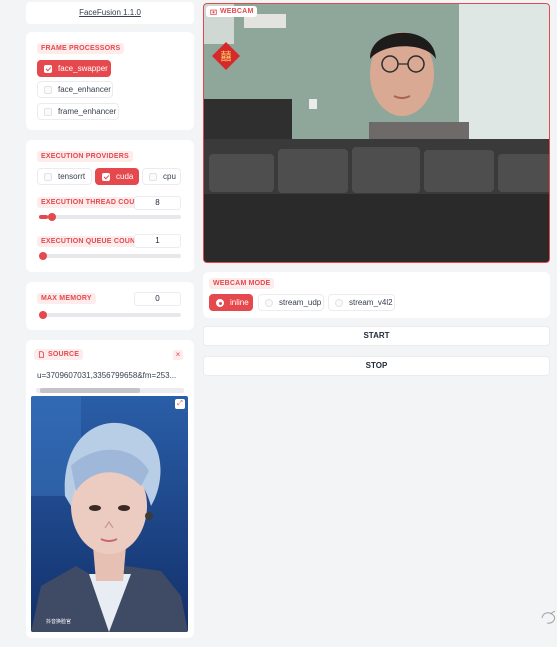 This screenshot has width=557, height=647. What do you see at coordinates (157, 203) in the screenshot?
I see `thread-count-input: 8` at bounding box center [157, 203].